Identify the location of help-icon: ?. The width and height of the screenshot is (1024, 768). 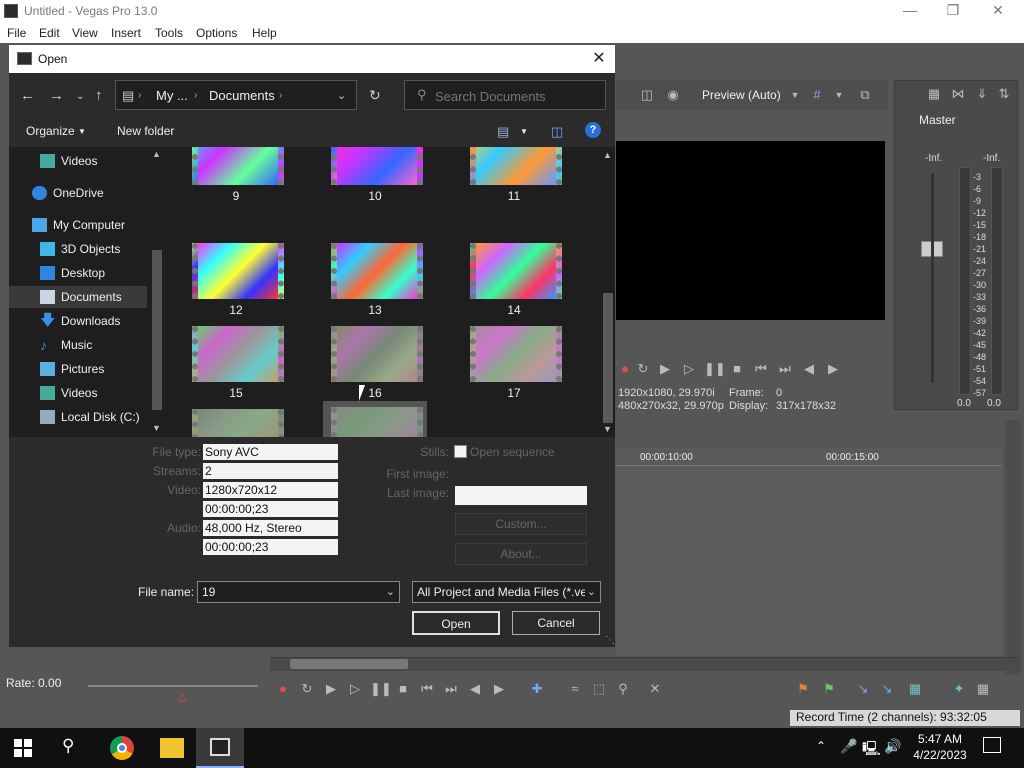
(593, 130).